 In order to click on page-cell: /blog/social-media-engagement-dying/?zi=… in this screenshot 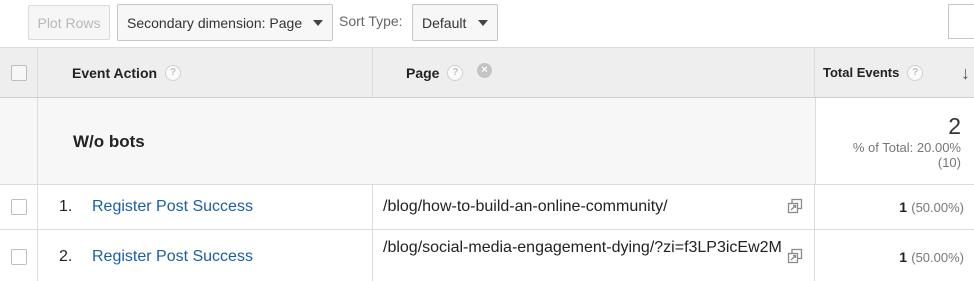, I will do `click(594, 255)`.